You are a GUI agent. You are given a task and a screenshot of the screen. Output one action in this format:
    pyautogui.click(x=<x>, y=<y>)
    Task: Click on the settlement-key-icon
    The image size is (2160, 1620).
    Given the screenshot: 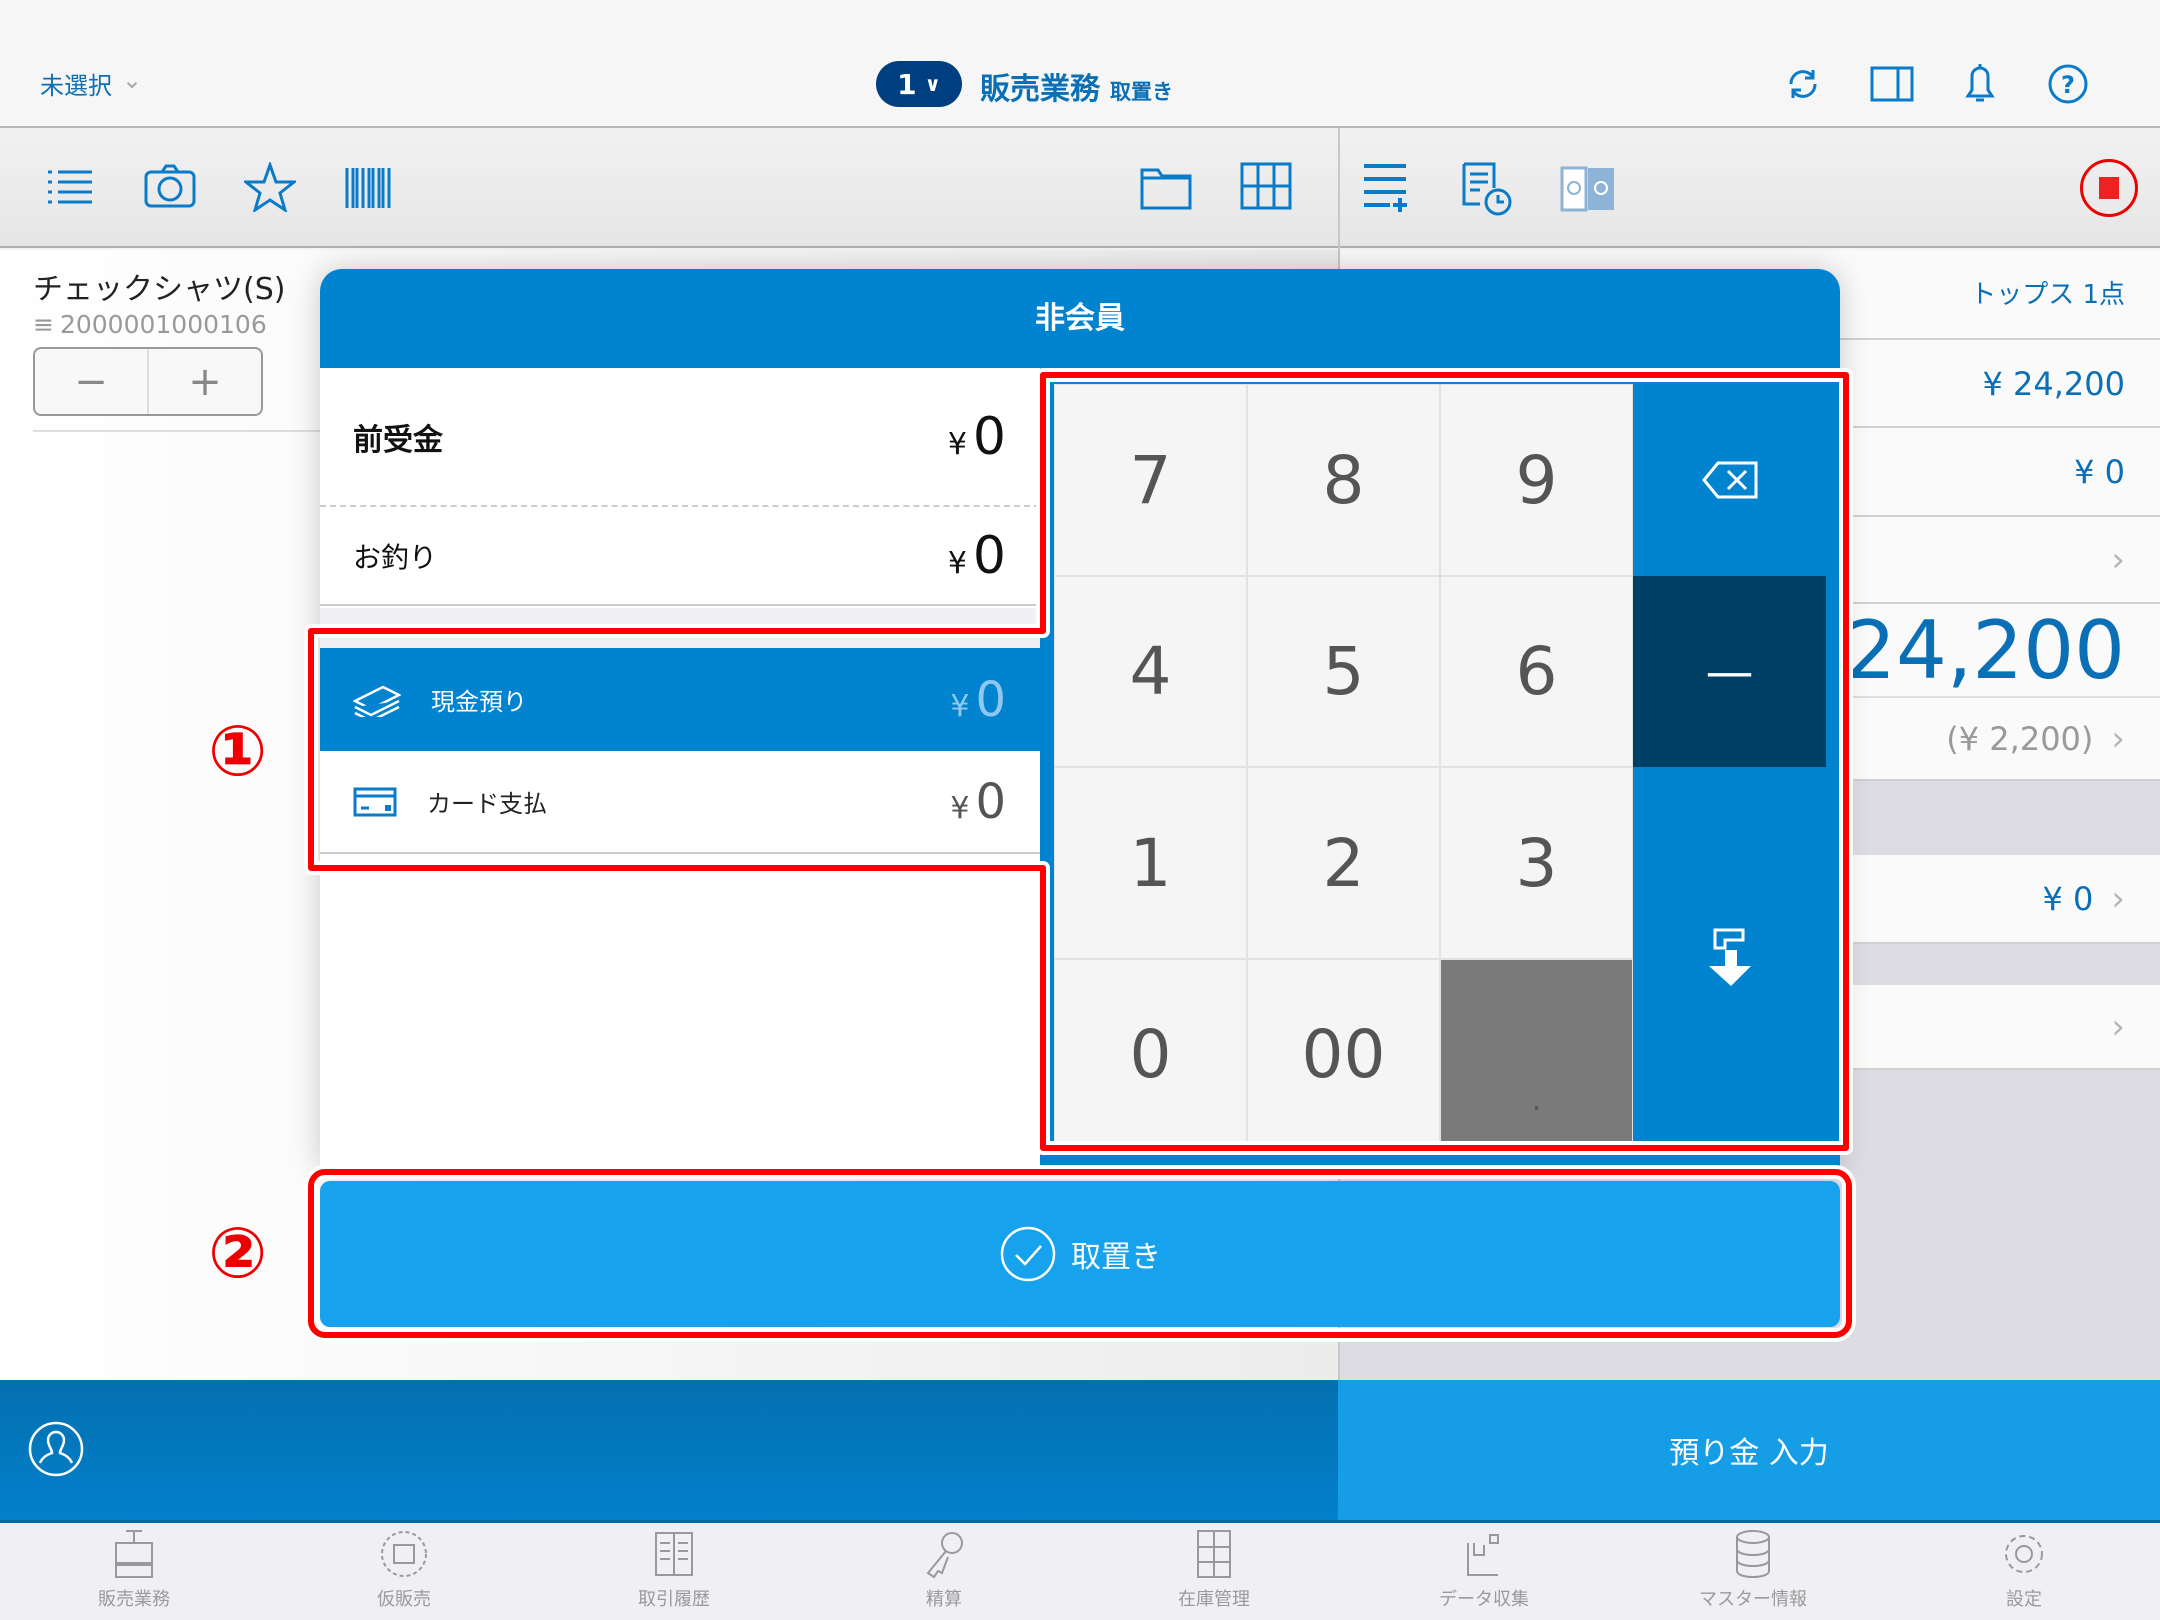 What is the action you would take?
    pyautogui.click(x=944, y=1555)
    